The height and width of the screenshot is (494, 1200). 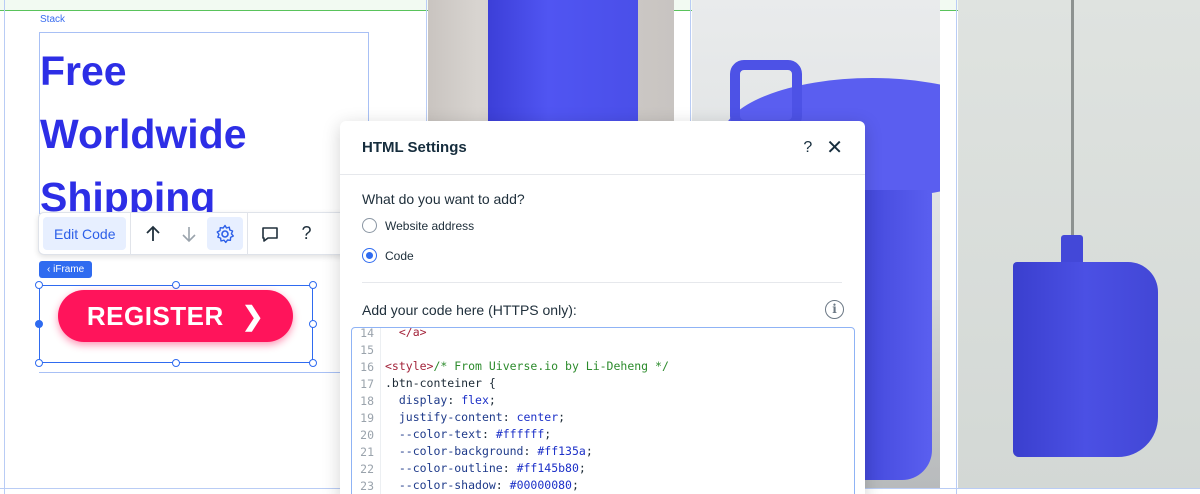 I want to click on resize-handle-top-left, so click(x=39, y=285).